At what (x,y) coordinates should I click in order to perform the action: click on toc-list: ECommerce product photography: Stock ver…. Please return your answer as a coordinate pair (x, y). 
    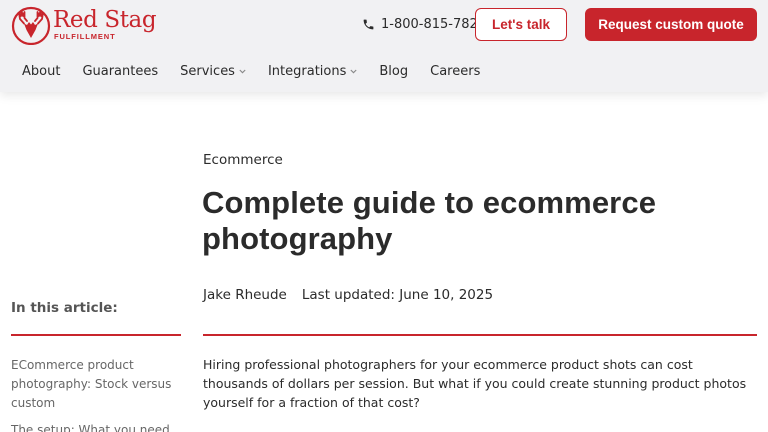
    Looking at the image, I should click on (96, 394).